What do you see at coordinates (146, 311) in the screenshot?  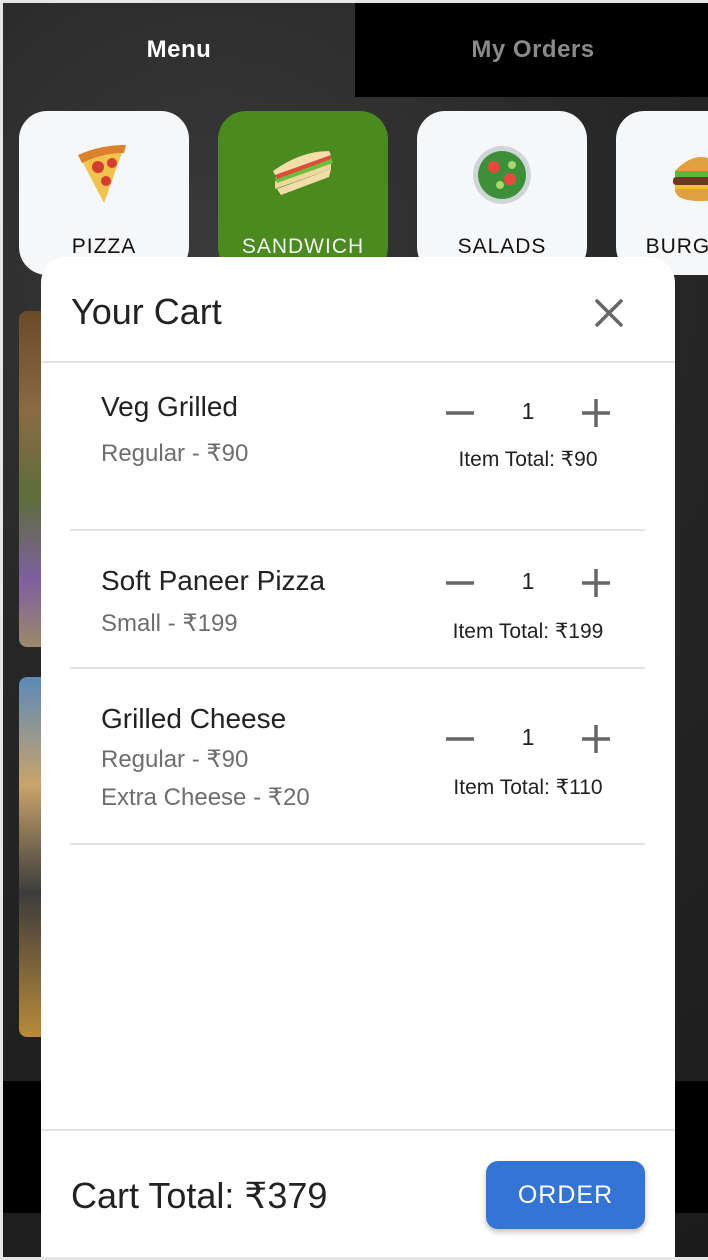 I see `cart-title: Your Cart` at bounding box center [146, 311].